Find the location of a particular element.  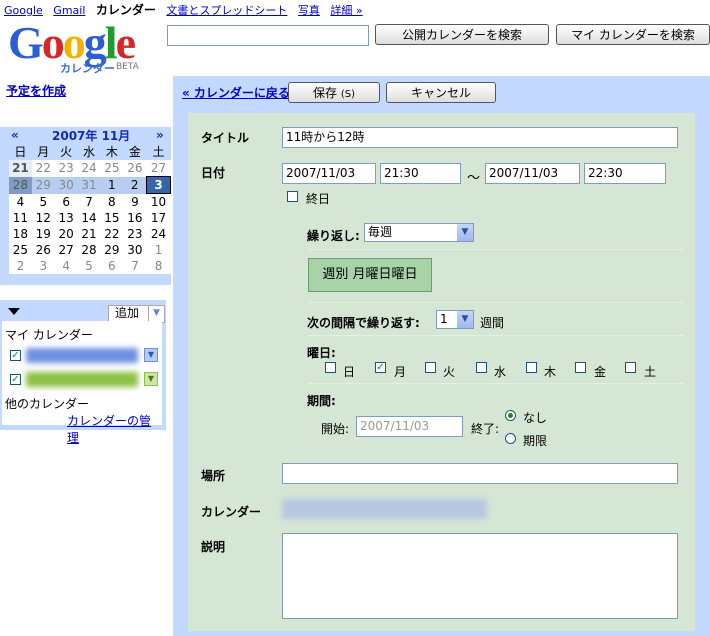

day-cell: 14 is located at coordinates (89, 218).